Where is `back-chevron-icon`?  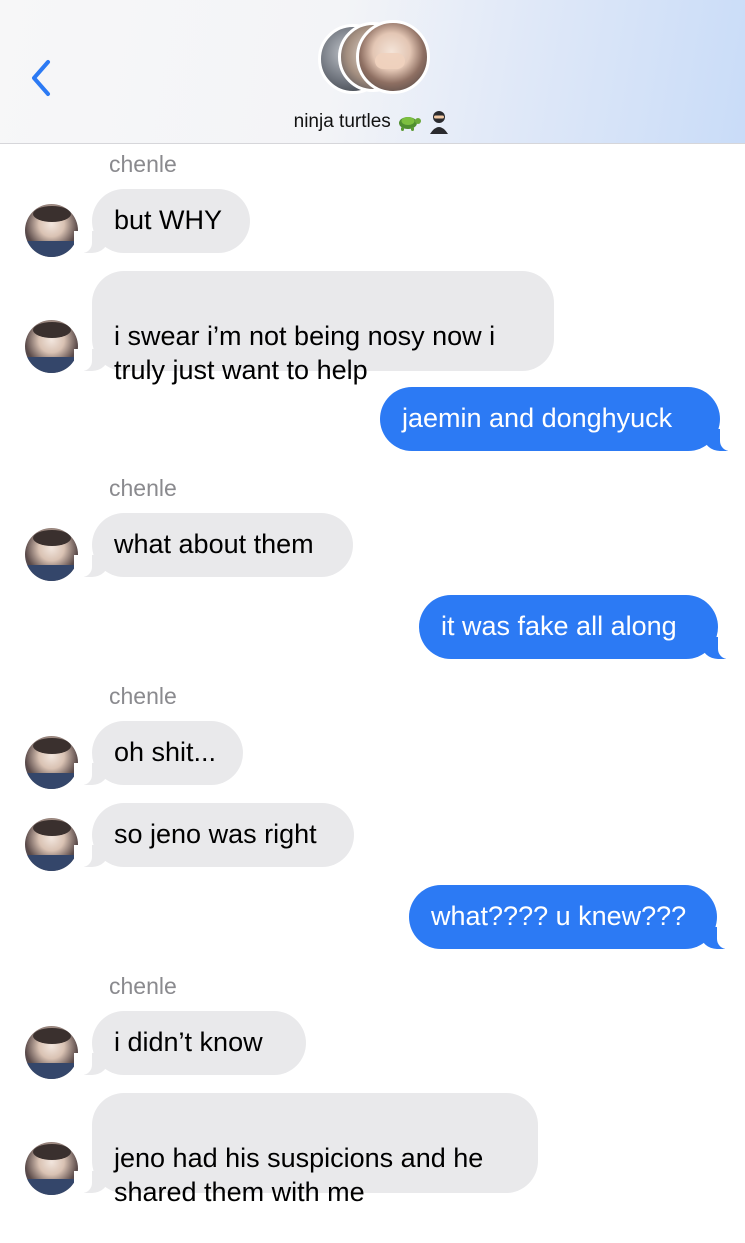 back-chevron-icon is located at coordinates (44, 78).